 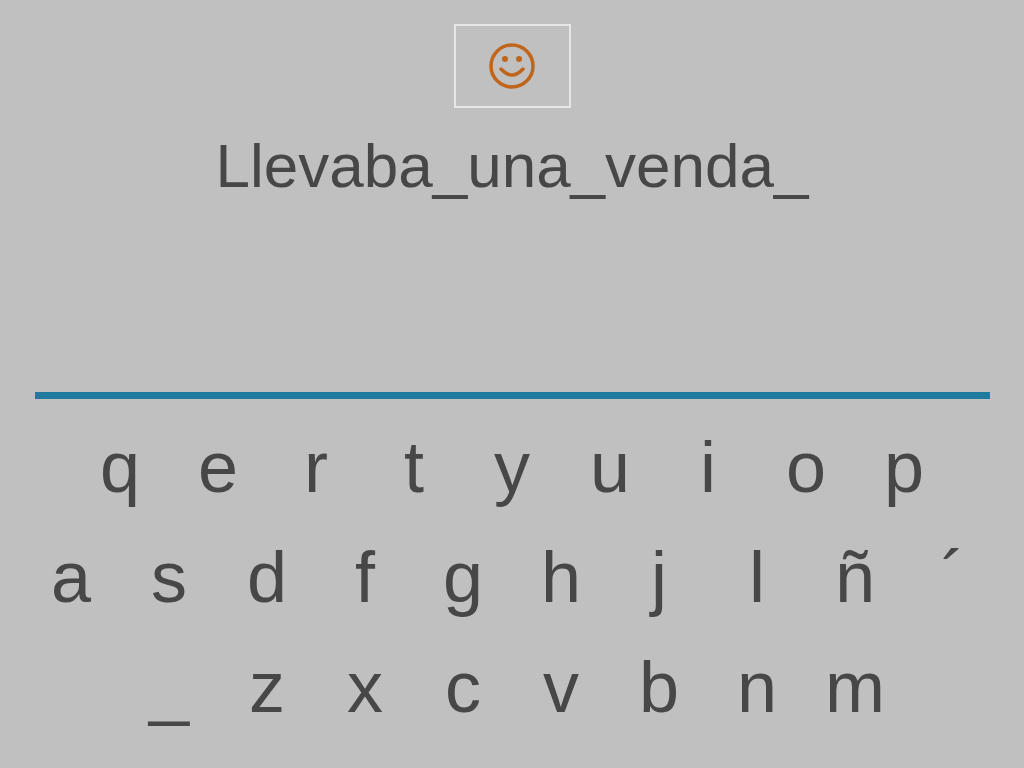 What do you see at coordinates (953, 577) in the screenshot?
I see `letter-key: ´` at bounding box center [953, 577].